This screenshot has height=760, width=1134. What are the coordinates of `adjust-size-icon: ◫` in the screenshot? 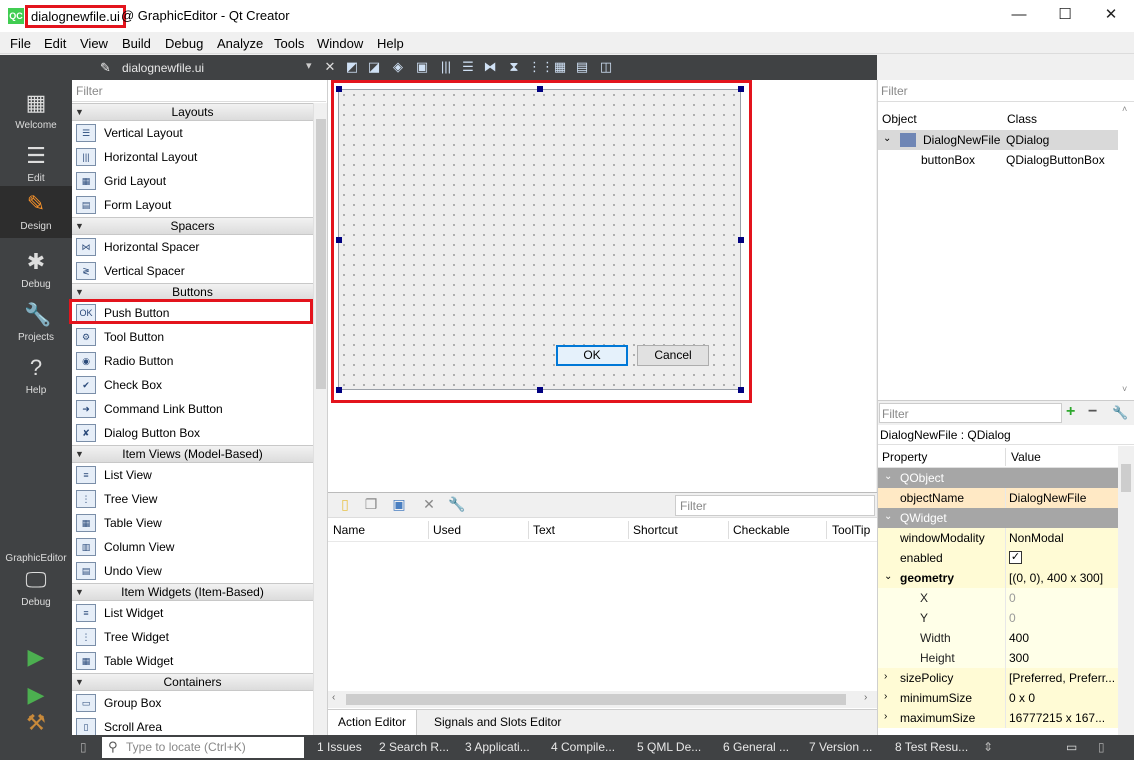 It's located at (606, 67).